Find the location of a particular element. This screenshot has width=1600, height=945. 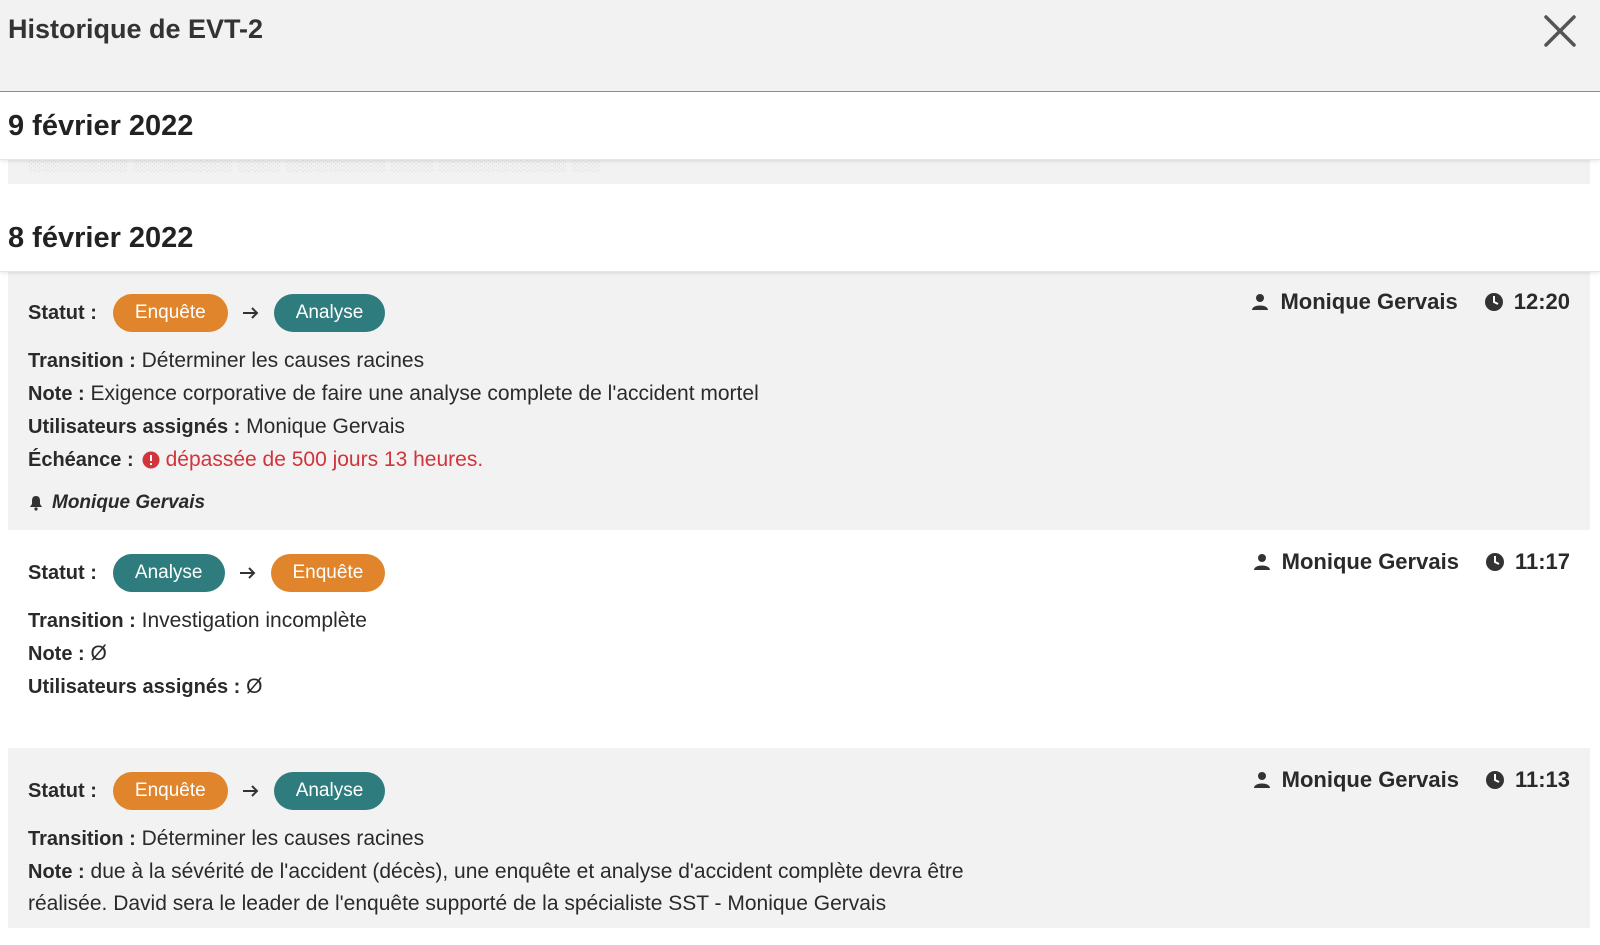

bell-icon is located at coordinates (36, 503).